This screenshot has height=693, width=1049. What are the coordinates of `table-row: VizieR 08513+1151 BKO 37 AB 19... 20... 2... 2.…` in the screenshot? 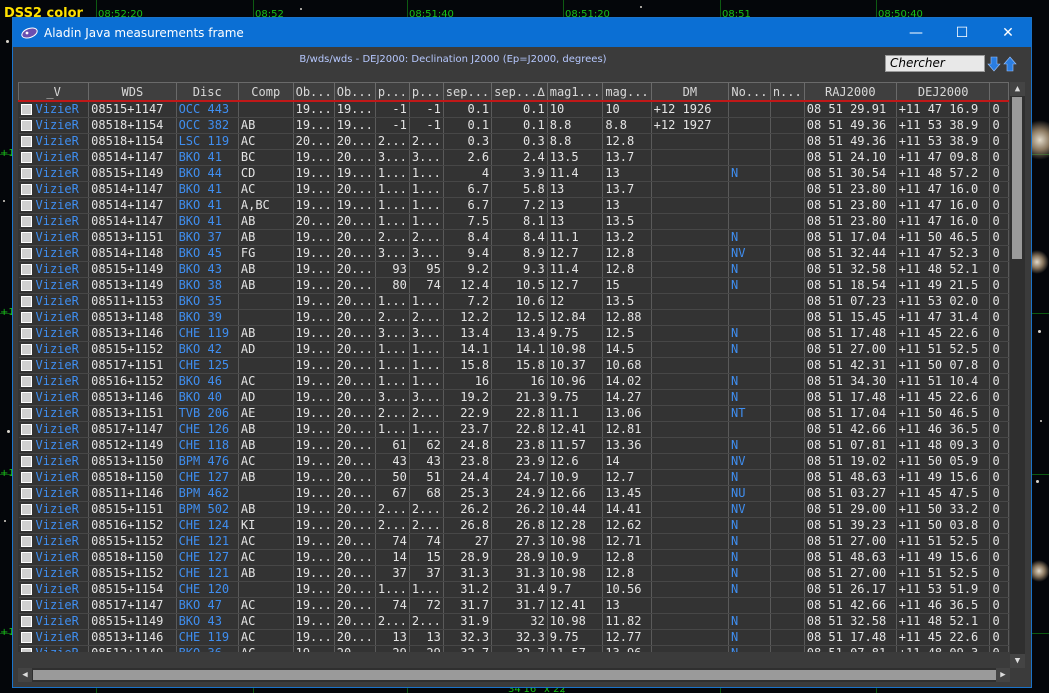 It's located at (513, 237).